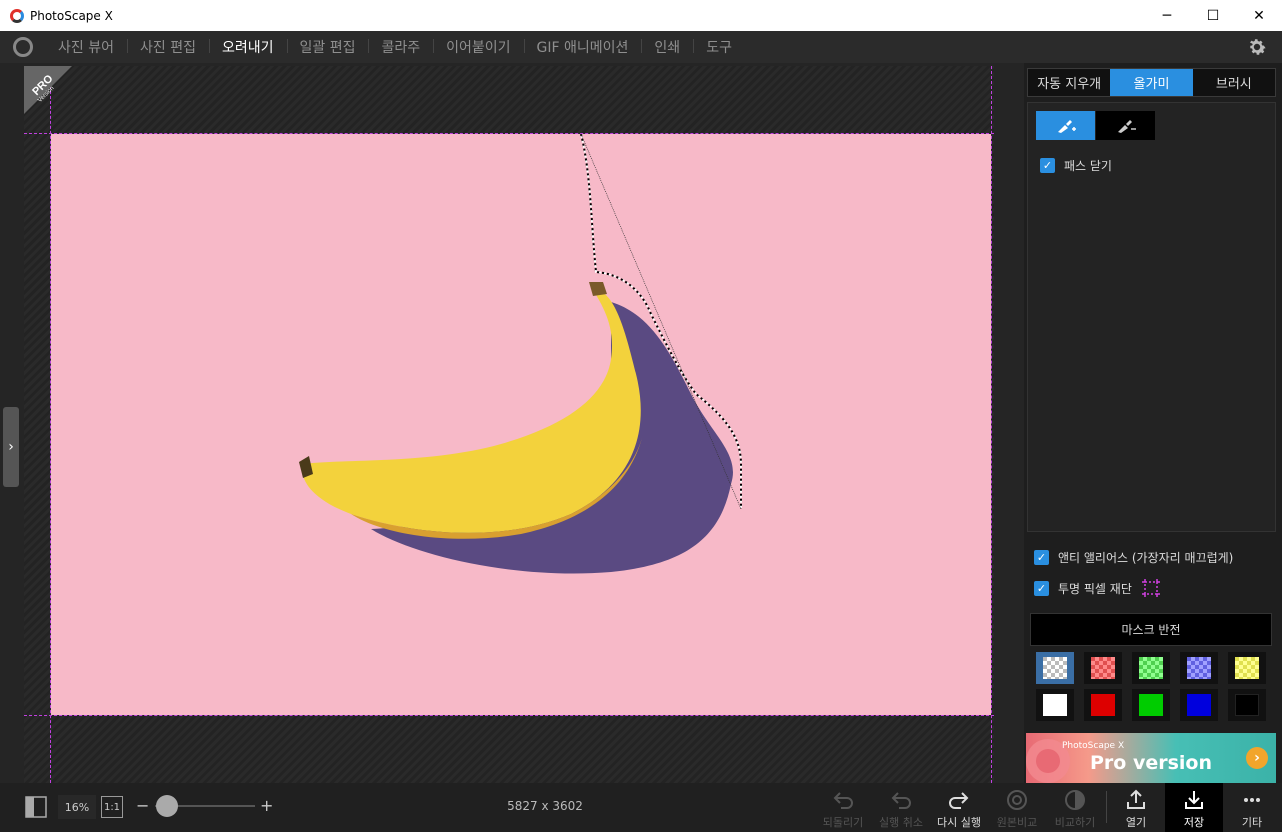 The height and width of the screenshot is (832, 1282). Describe the element at coordinates (86, 47) in the screenshot. I see `menu-photo-viewer: 사진 뷰어` at that location.